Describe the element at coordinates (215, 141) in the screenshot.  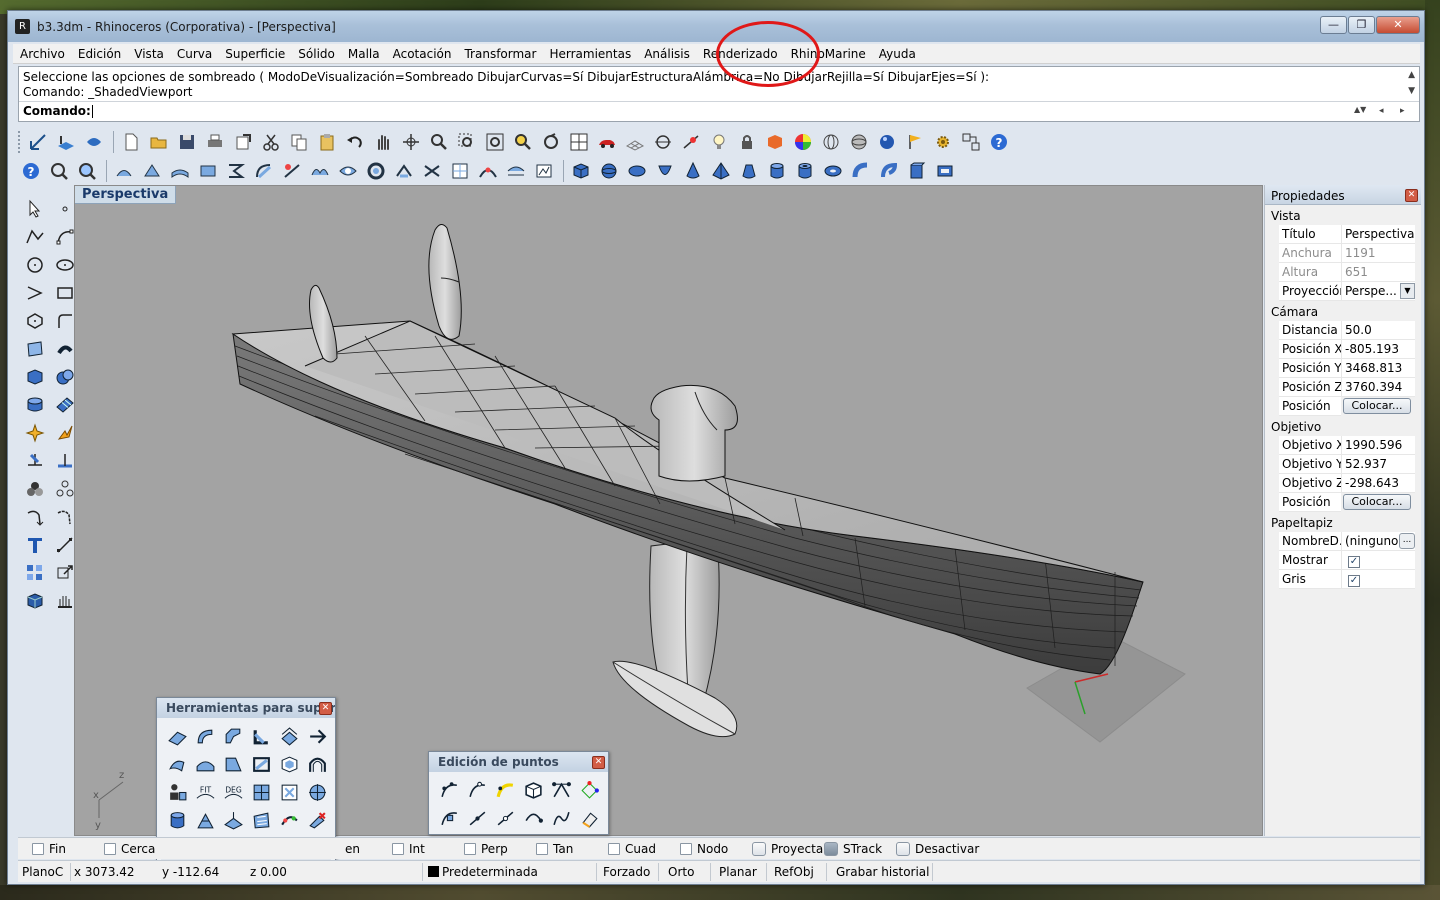
I see `print-icon` at that location.